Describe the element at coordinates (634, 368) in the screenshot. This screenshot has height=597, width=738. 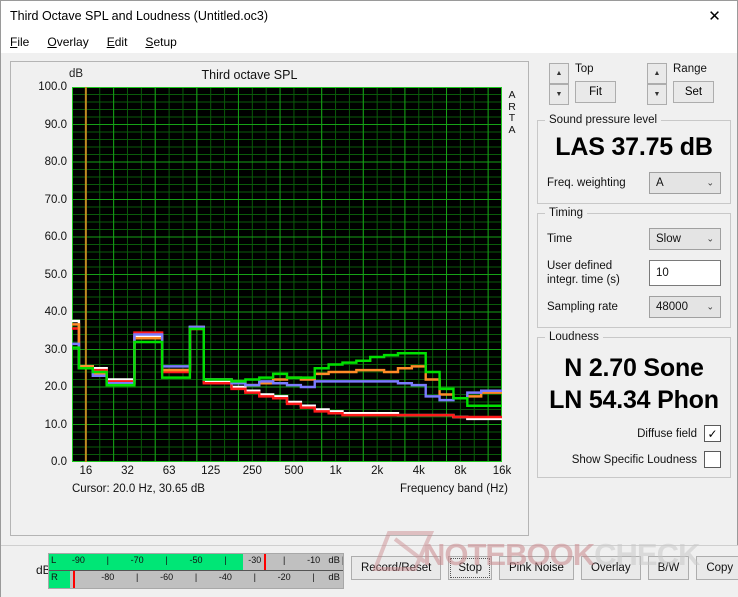
I see `loudness-sone-reading: N 2.70 Sone` at that location.